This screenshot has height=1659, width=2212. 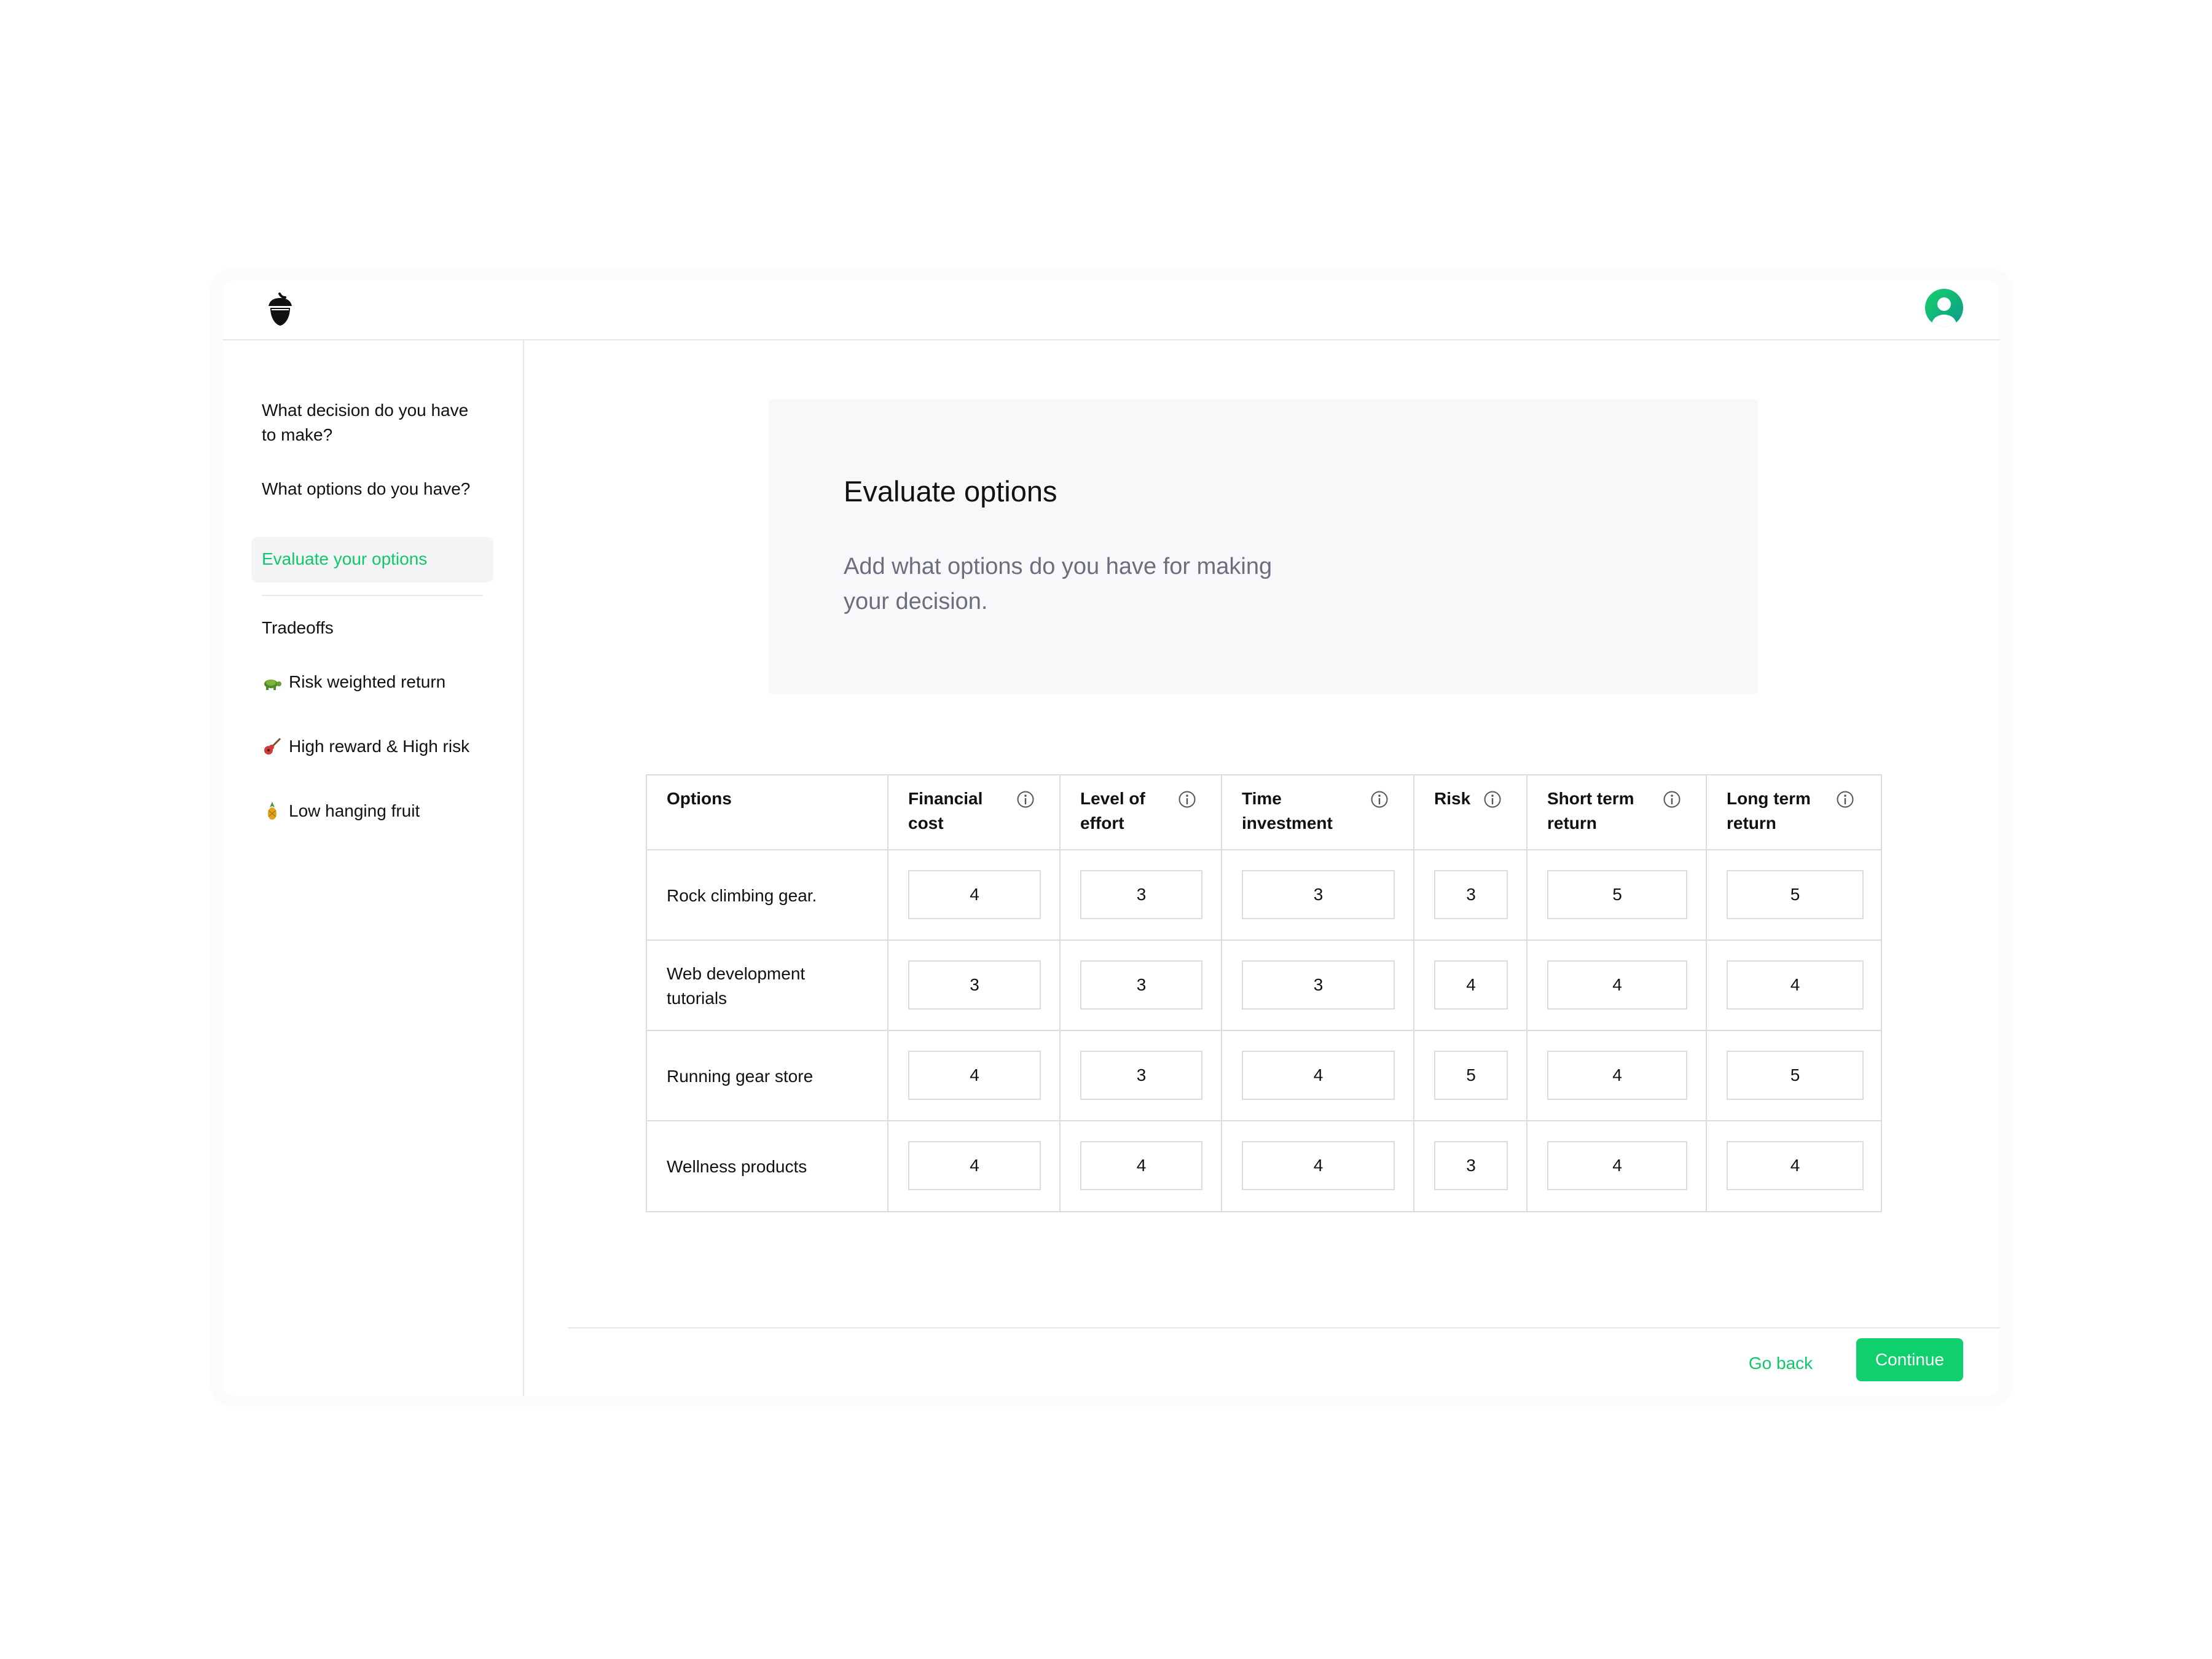 I want to click on score-input-risk: 4, so click(x=1471, y=985).